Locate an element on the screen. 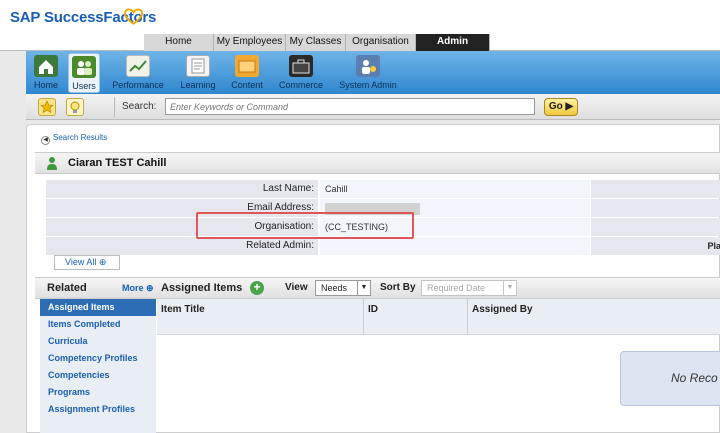 The image size is (720, 433). view-select-value: Needs is located at coordinates (334, 288).